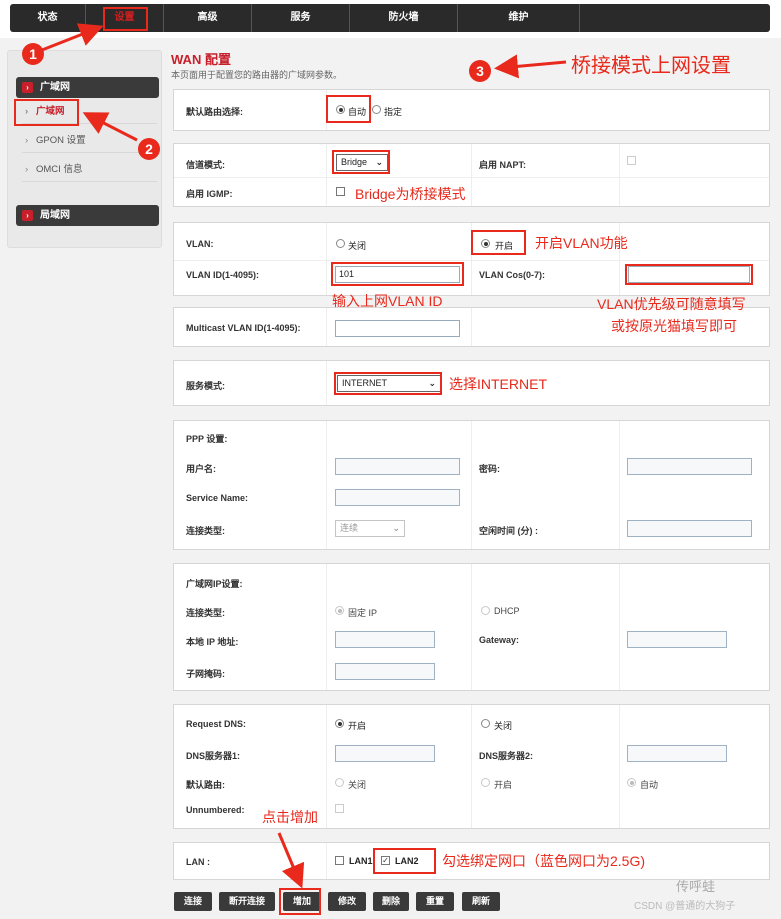 This screenshot has height=919, width=781. Describe the element at coordinates (696, 886) in the screenshot. I see `watermark-wechat: 传呼蛙` at that location.